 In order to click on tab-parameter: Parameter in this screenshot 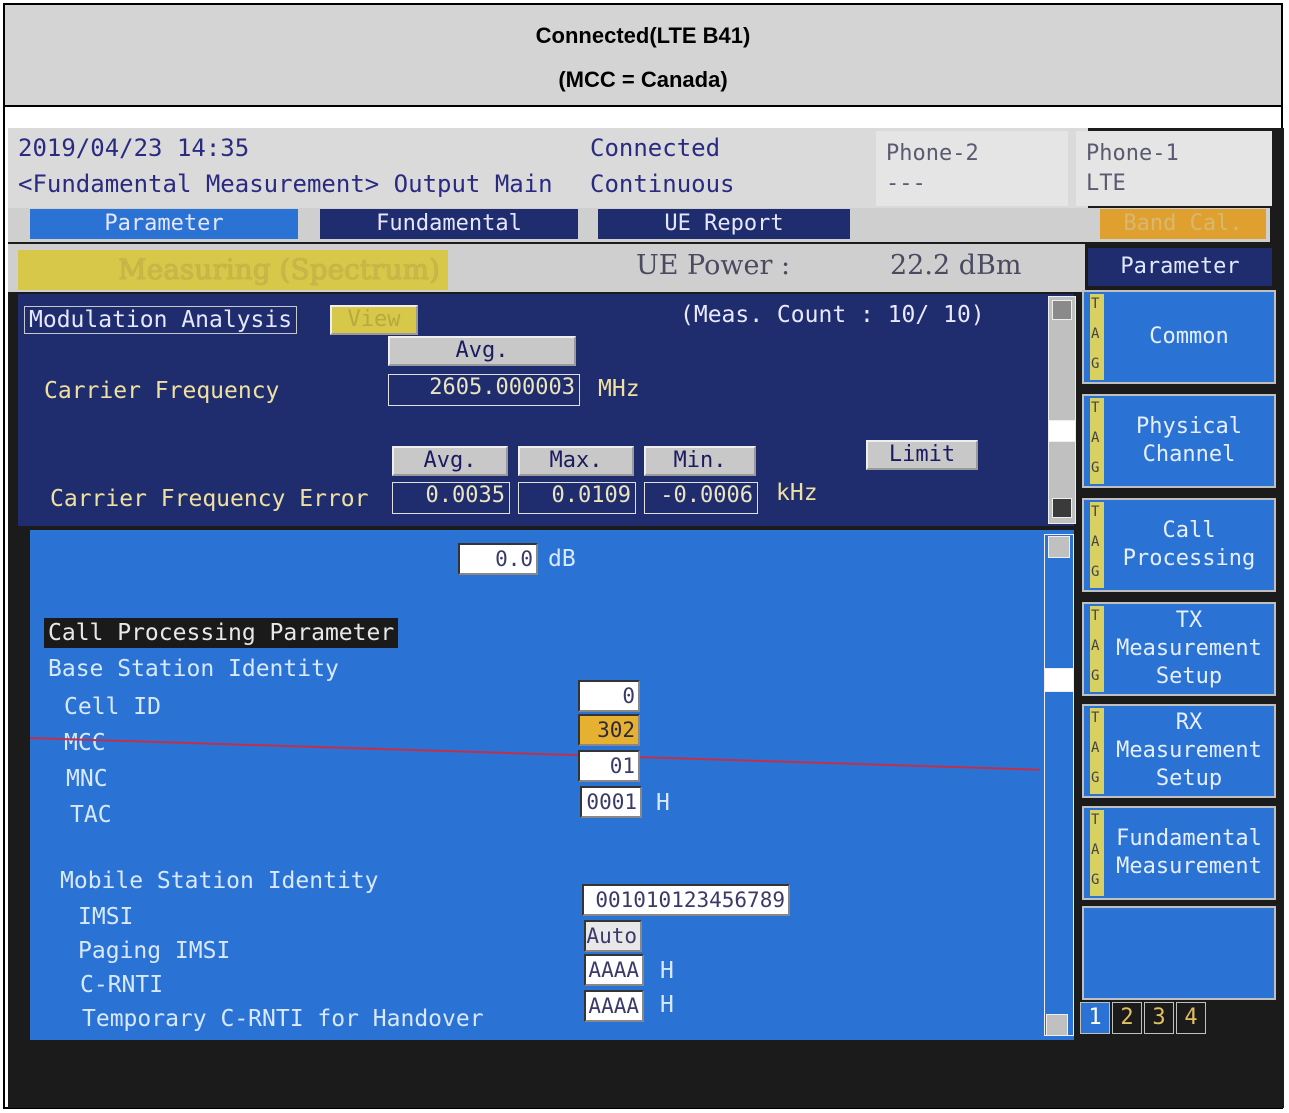, I will do `click(164, 224)`.